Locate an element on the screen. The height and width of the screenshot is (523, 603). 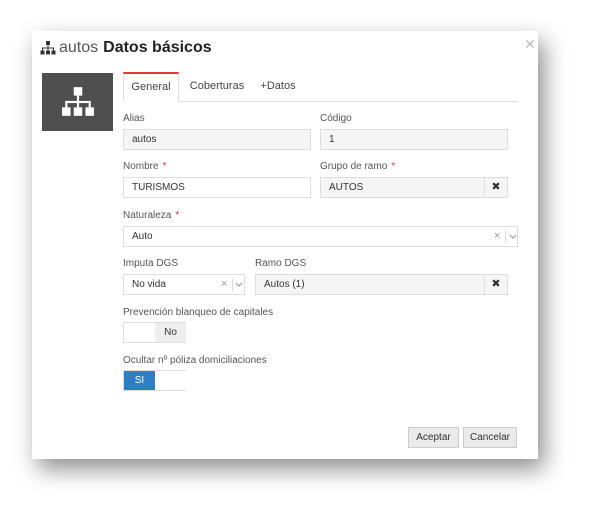
alias-label: Alias is located at coordinates (134, 118).